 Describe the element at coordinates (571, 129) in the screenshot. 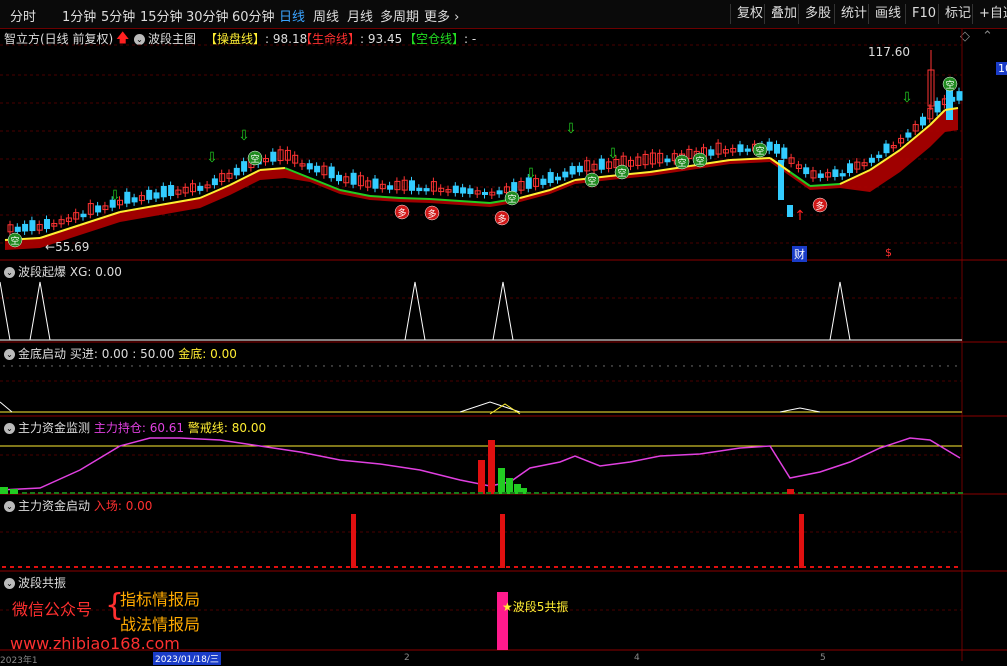

I see `arrow-down-icon: ⇩` at that location.